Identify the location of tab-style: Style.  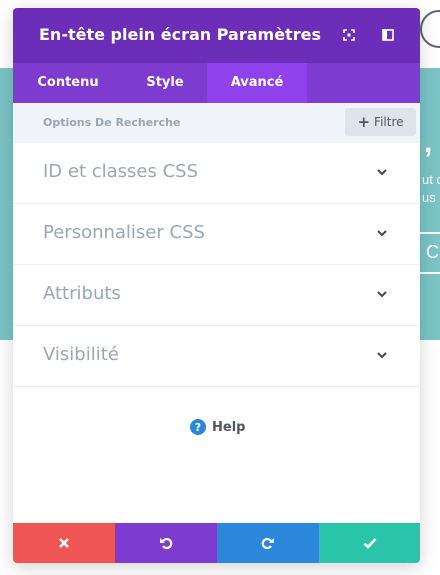
(165, 83).